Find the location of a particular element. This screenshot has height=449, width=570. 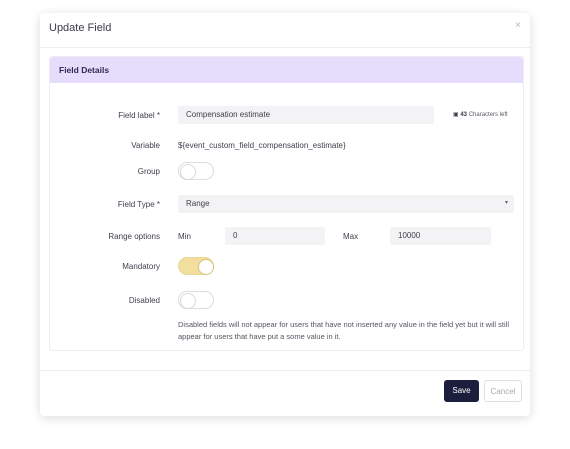

max-label: Max is located at coordinates (351, 236).